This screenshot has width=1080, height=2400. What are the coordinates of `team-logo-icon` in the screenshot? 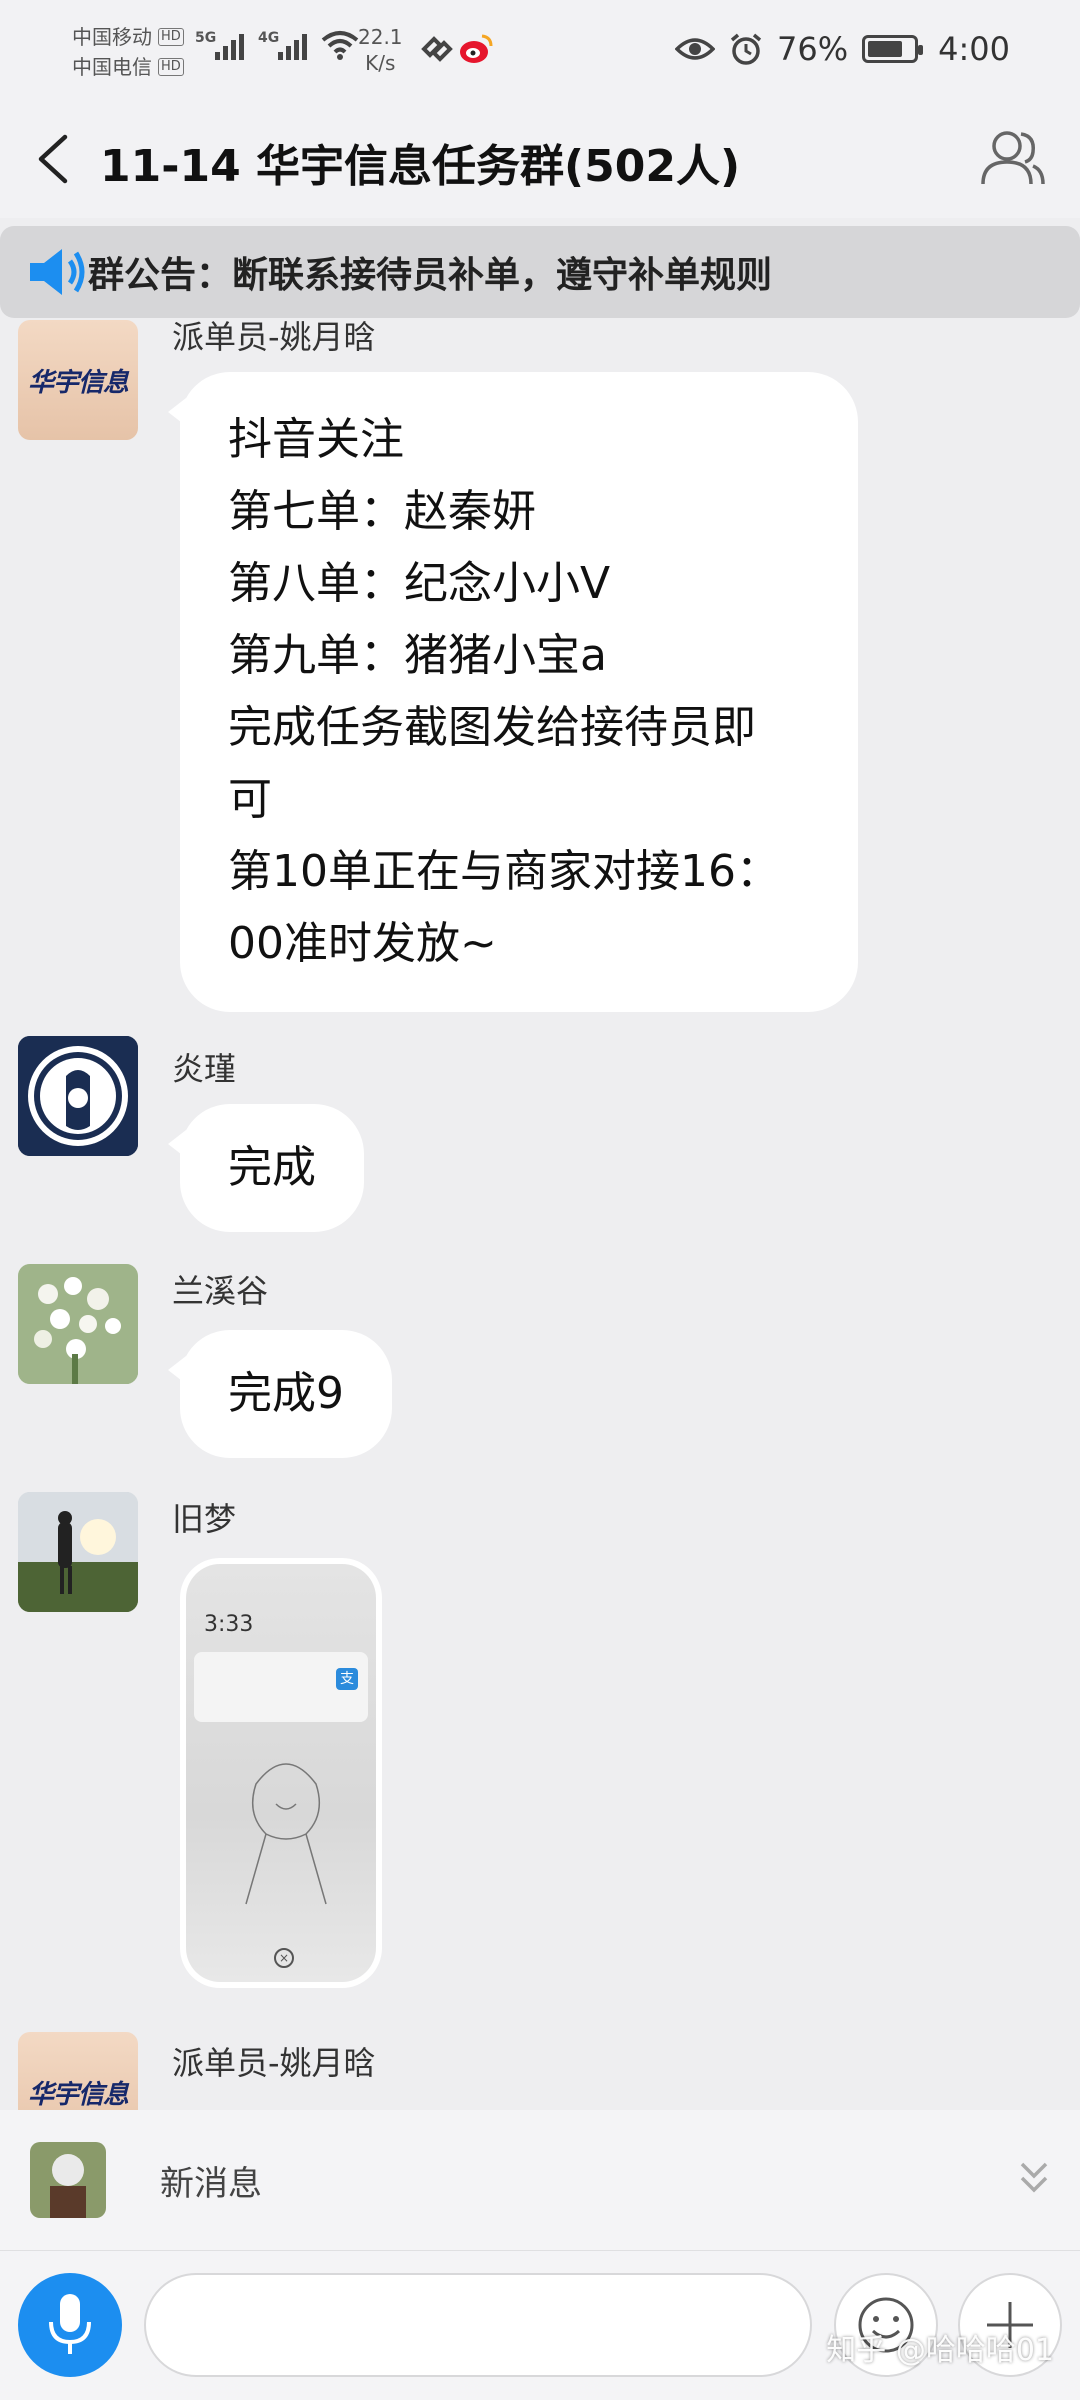 It's located at (78, 1096).